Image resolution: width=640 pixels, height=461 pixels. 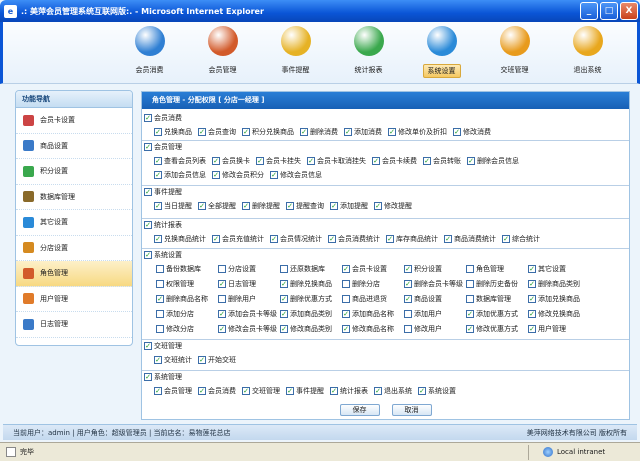 What do you see at coordinates (393, 206) in the screenshot?
I see `permission-item: ✓ 修改提醒` at bounding box center [393, 206].